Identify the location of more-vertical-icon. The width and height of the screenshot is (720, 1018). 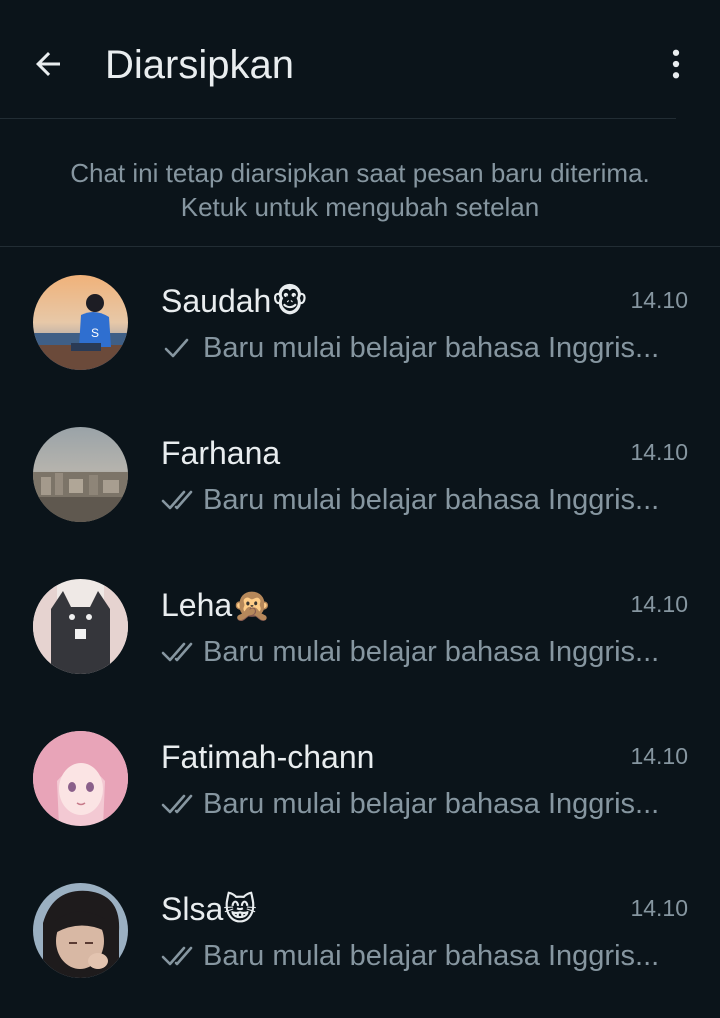
(676, 64).